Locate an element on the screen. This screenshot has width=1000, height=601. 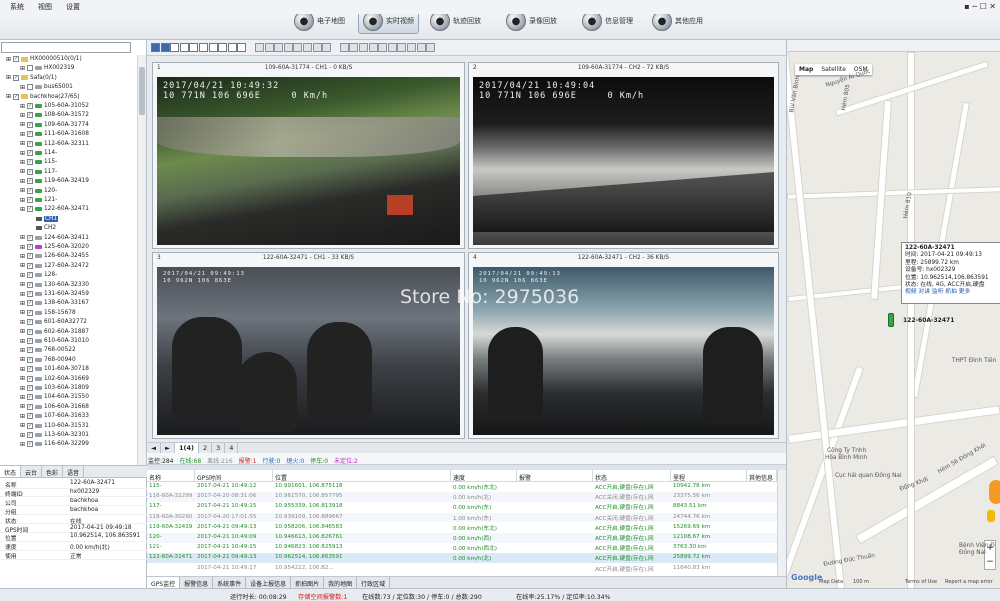
tree-item: ⊞ ✓ 130-60A-32330 is located at coordinates (54, 285).